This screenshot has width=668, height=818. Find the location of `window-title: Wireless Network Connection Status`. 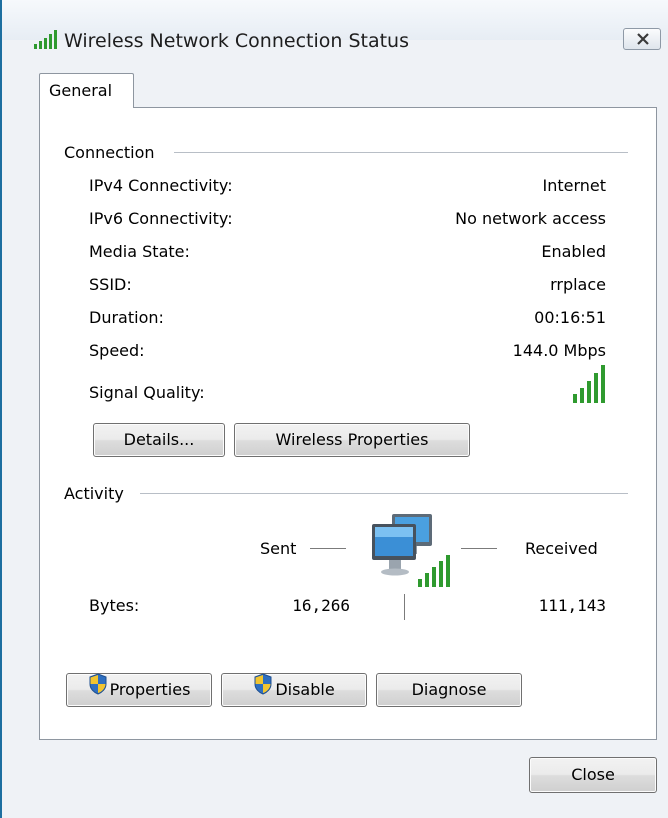

window-title: Wireless Network Connection Status is located at coordinates (236, 41).